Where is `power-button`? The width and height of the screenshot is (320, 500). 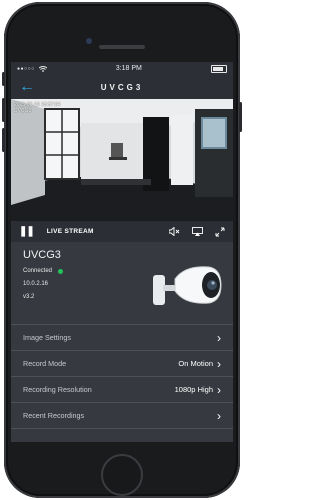 power-button is located at coordinates (240, 117).